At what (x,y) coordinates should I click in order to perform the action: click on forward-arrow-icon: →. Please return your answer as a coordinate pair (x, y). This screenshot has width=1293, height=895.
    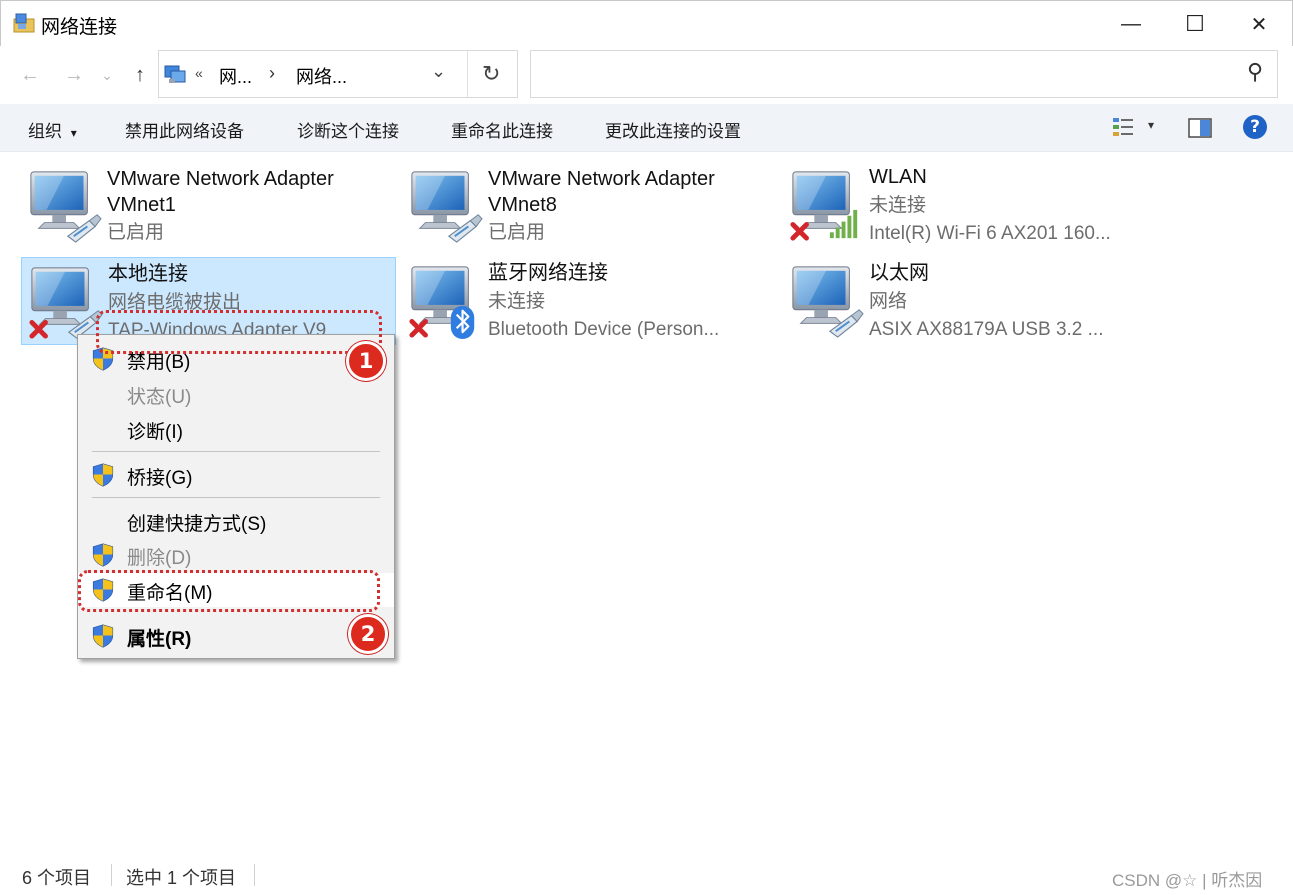
    Looking at the image, I should click on (74, 74).